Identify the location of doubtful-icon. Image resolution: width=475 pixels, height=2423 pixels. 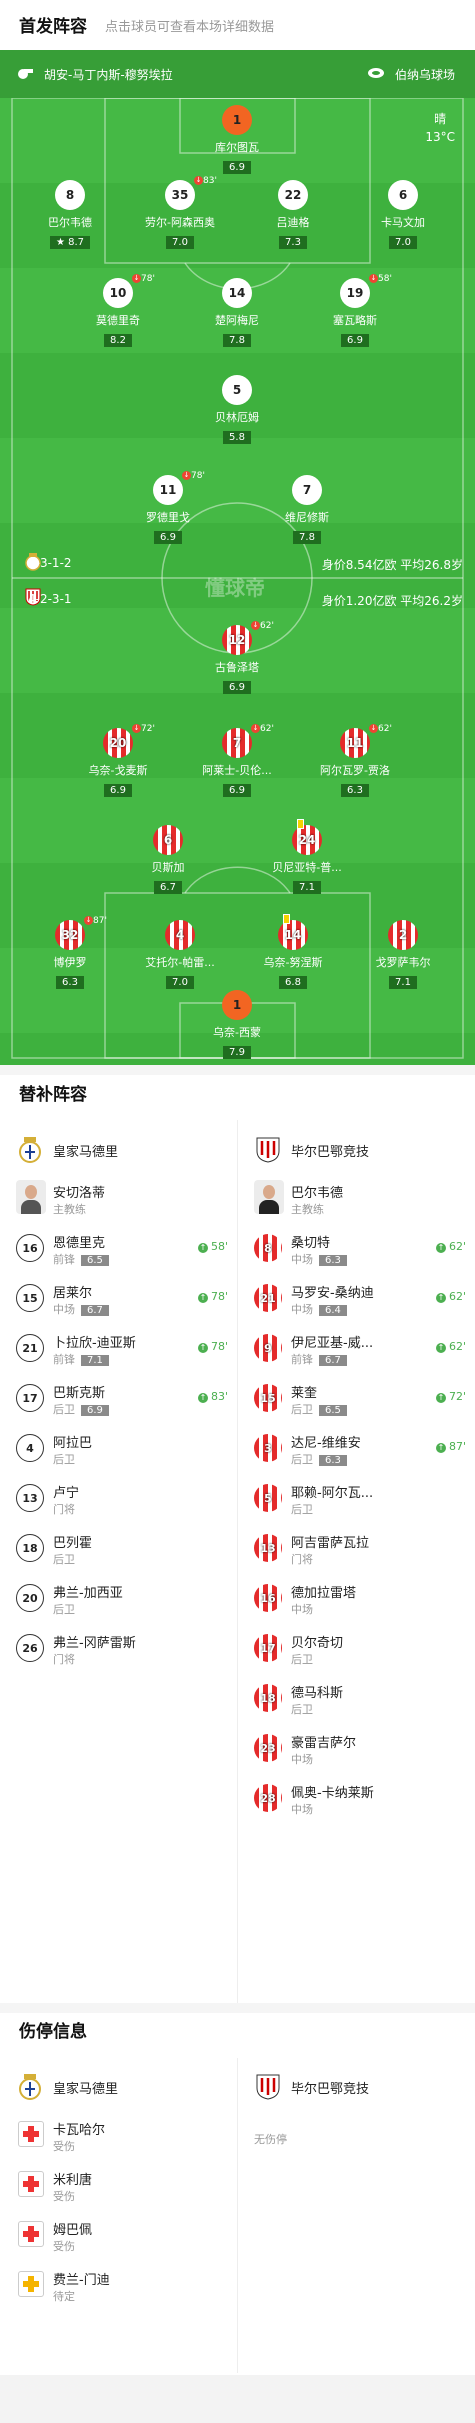
(31, 2284).